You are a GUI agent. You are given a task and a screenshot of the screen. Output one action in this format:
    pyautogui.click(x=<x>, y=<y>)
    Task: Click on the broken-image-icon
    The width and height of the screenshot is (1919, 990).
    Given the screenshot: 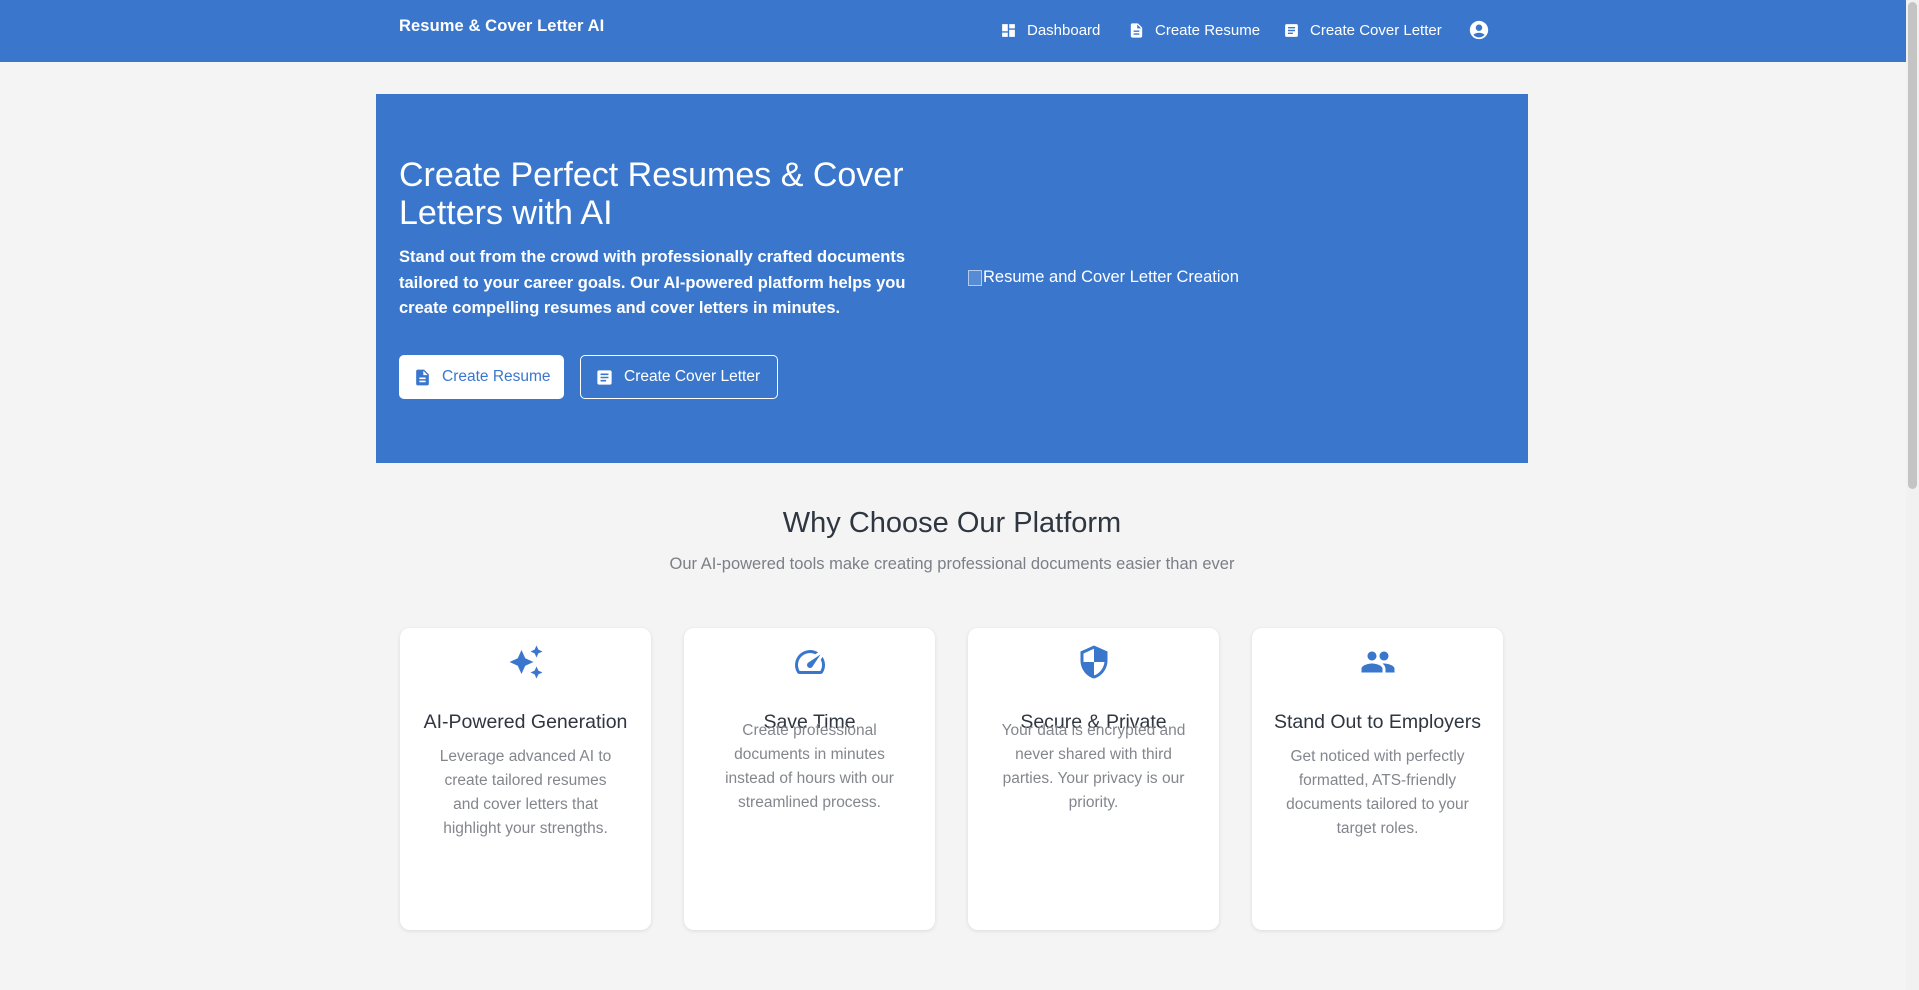 What is the action you would take?
    pyautogui.click(x=975, y=277)
    